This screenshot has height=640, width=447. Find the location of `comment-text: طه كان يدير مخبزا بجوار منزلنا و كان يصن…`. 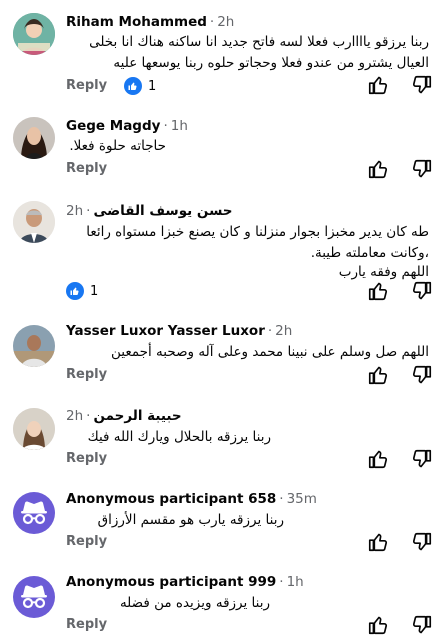

comment-text: طه كان يدير مخبزا بجوار منزلنا و كان يصن… is located at coordinates (257, 242).